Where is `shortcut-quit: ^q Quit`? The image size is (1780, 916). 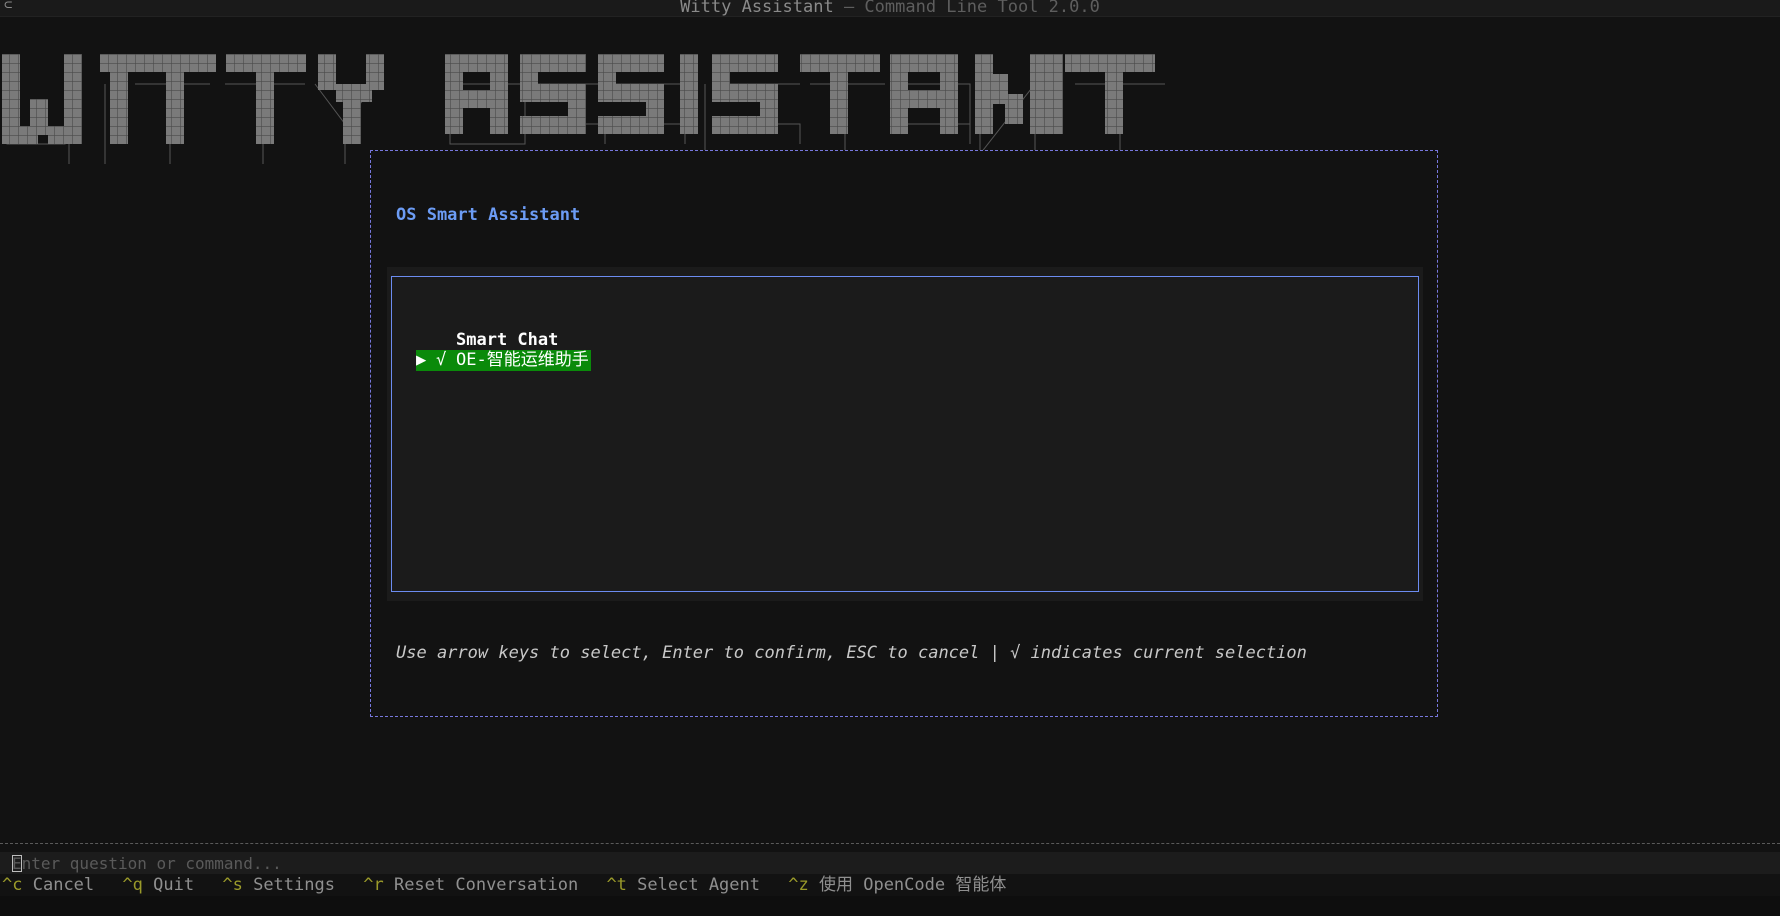
shortcut-quit: ^q Quit is located at coordinates (158, 885).